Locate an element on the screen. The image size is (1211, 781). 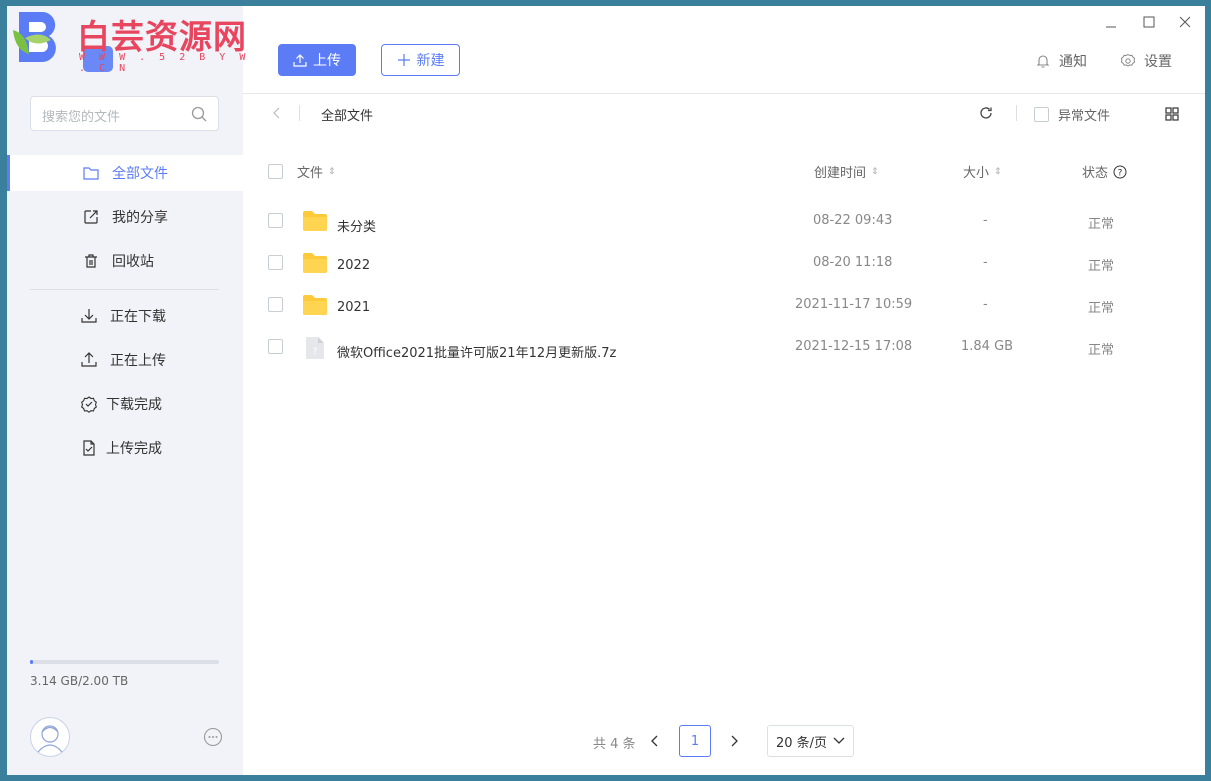
search-icon is located at coordinates (199, 114).